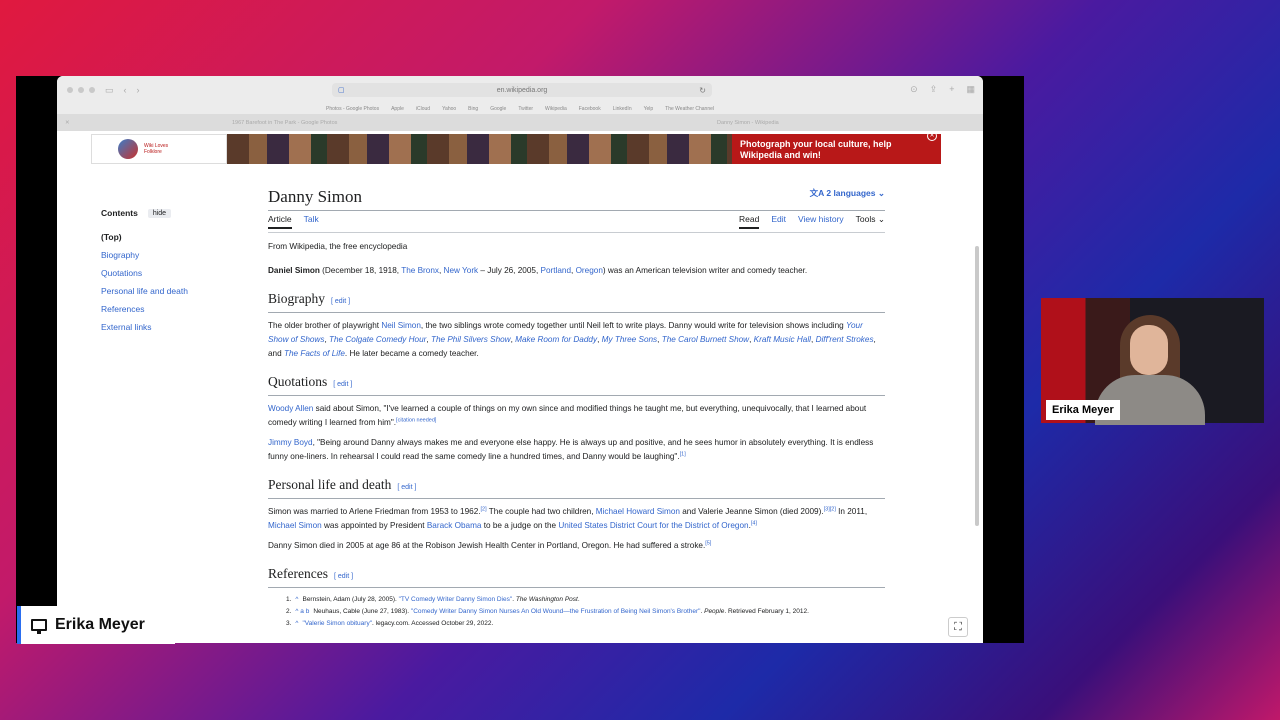 This screenshot has width=1280, height=720. Describe the element at coordinates (589, 270) in the screenshot. I see `link-oregon: Oregon` at that location.